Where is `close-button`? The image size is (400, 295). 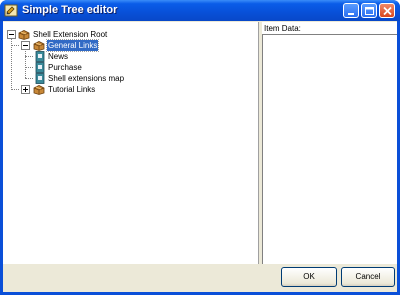 close-button is located at coordinates (387, 10).